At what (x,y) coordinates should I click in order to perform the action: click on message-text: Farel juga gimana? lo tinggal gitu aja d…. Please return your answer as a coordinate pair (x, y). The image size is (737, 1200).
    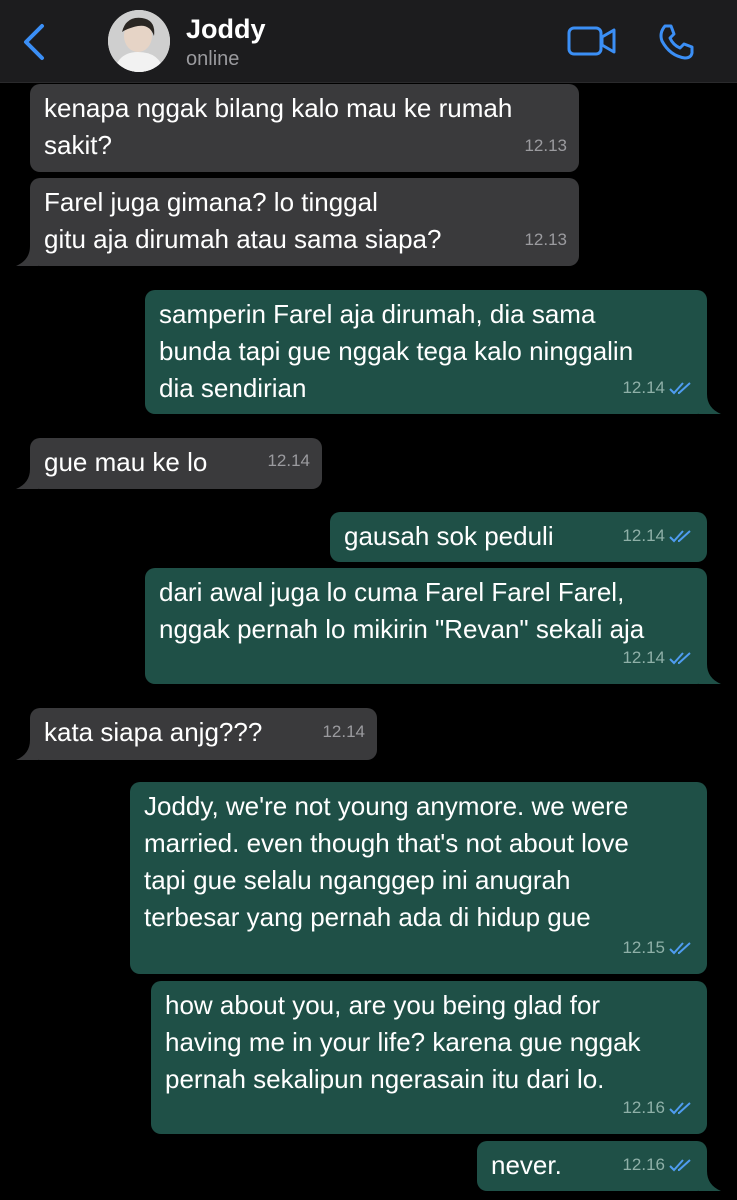
    Looking at the image, I should click on (243, 220).